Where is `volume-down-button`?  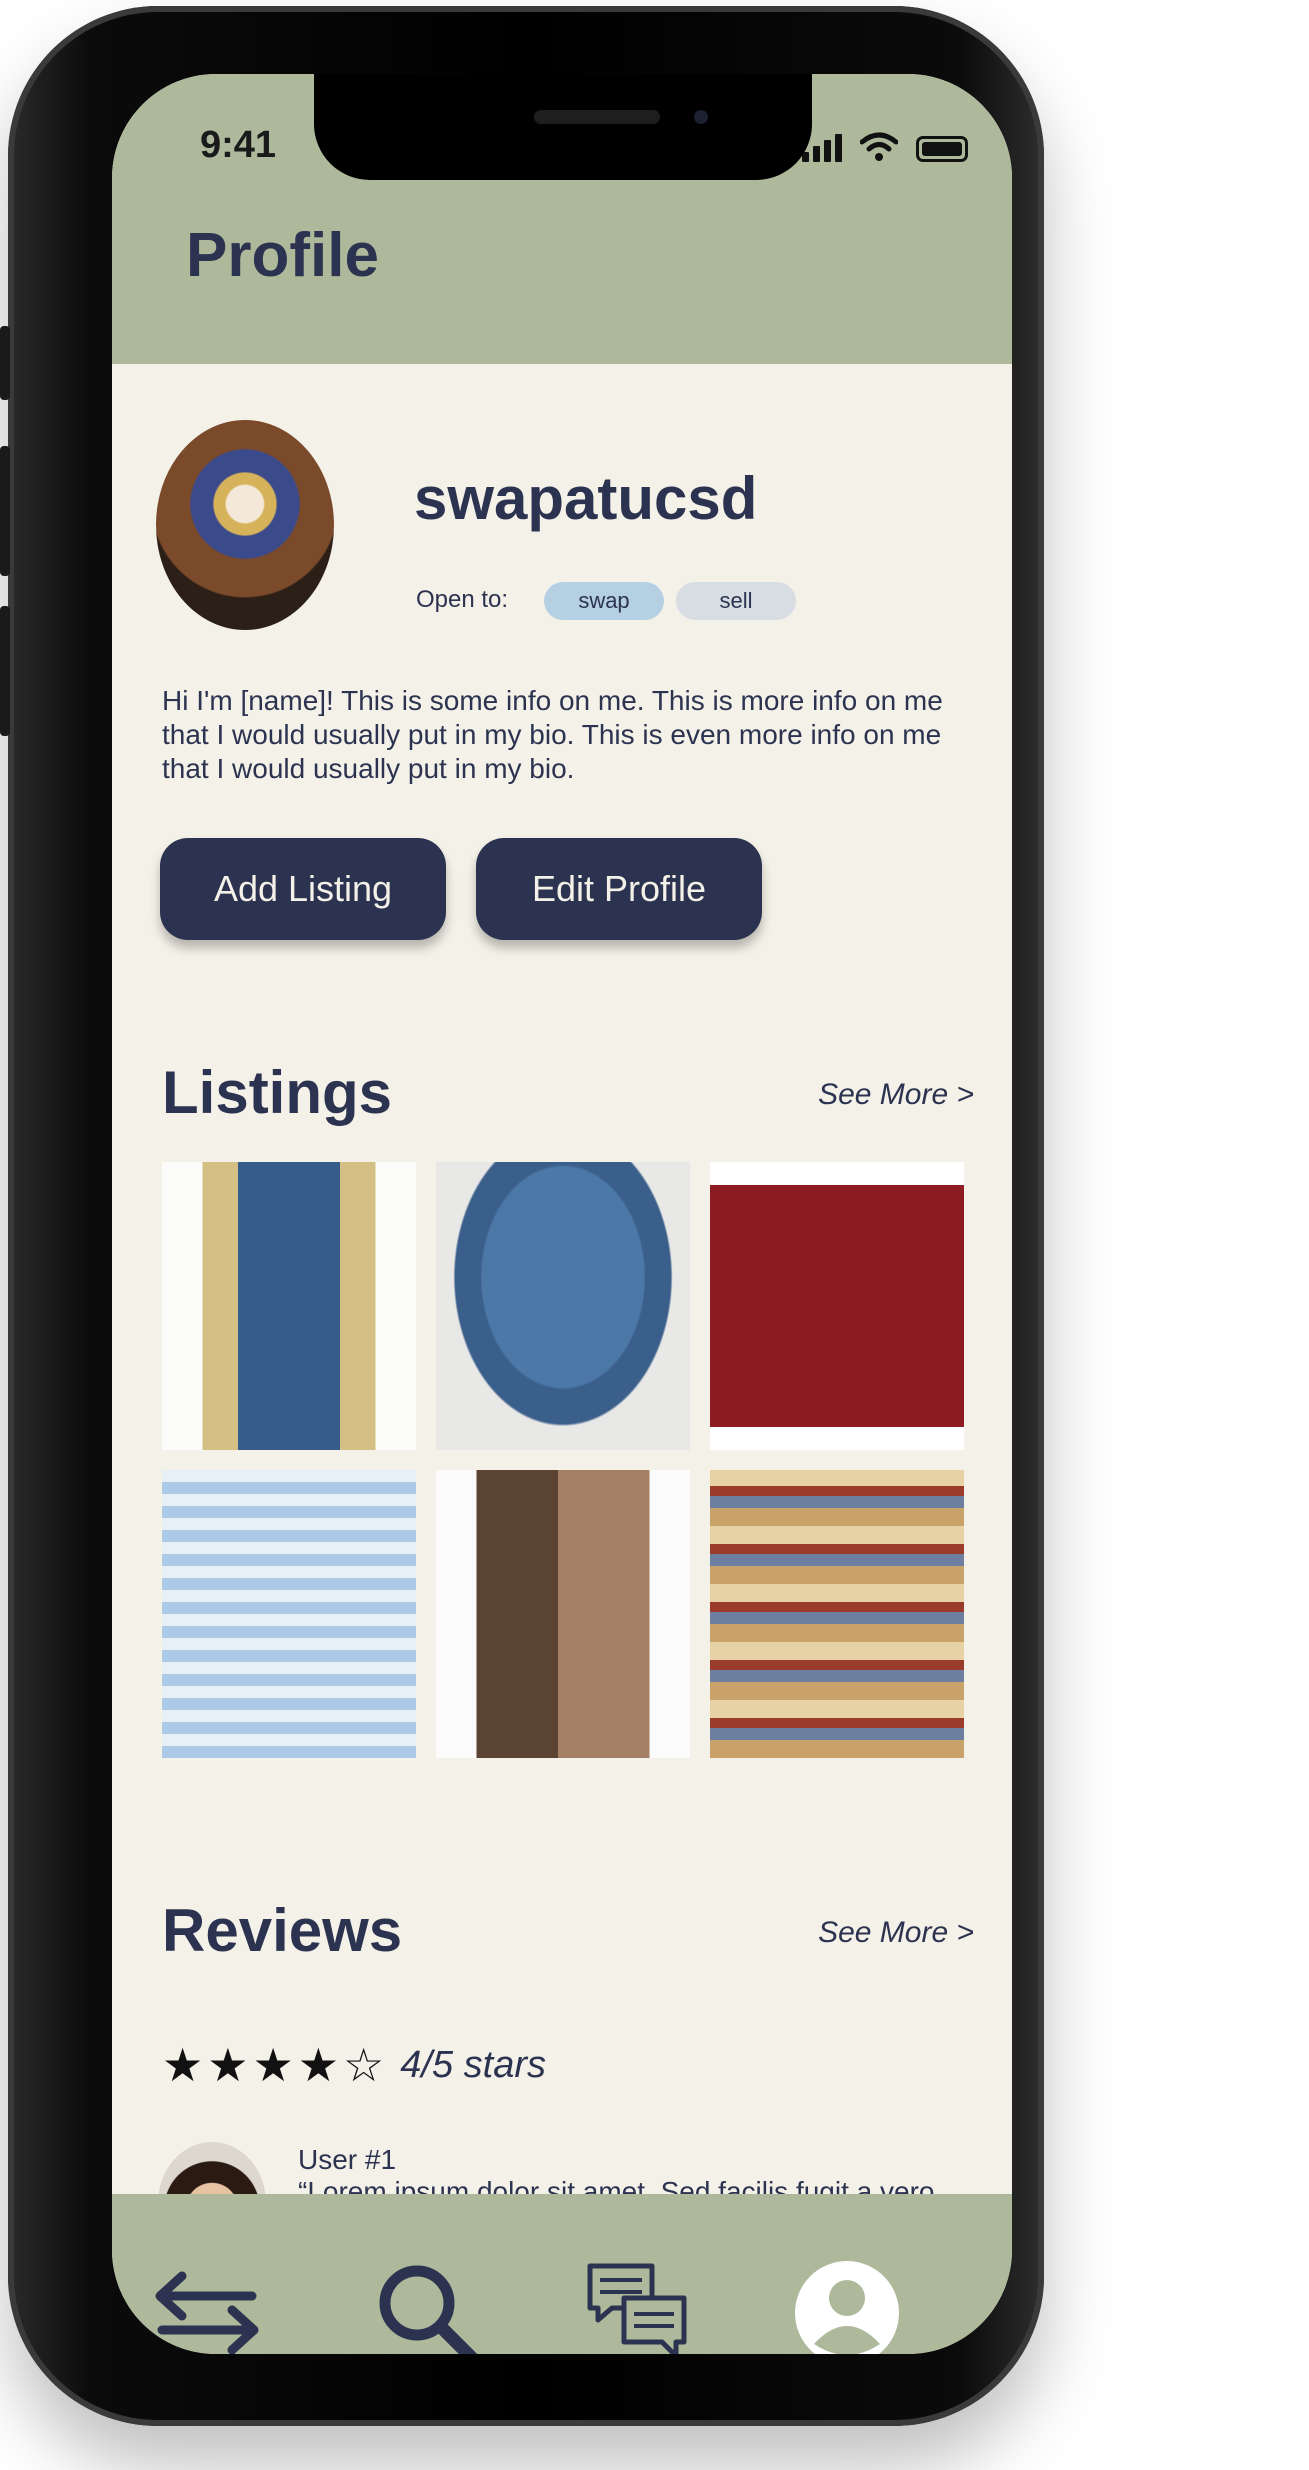
volume-down-button is located at coordinates (5, 671).